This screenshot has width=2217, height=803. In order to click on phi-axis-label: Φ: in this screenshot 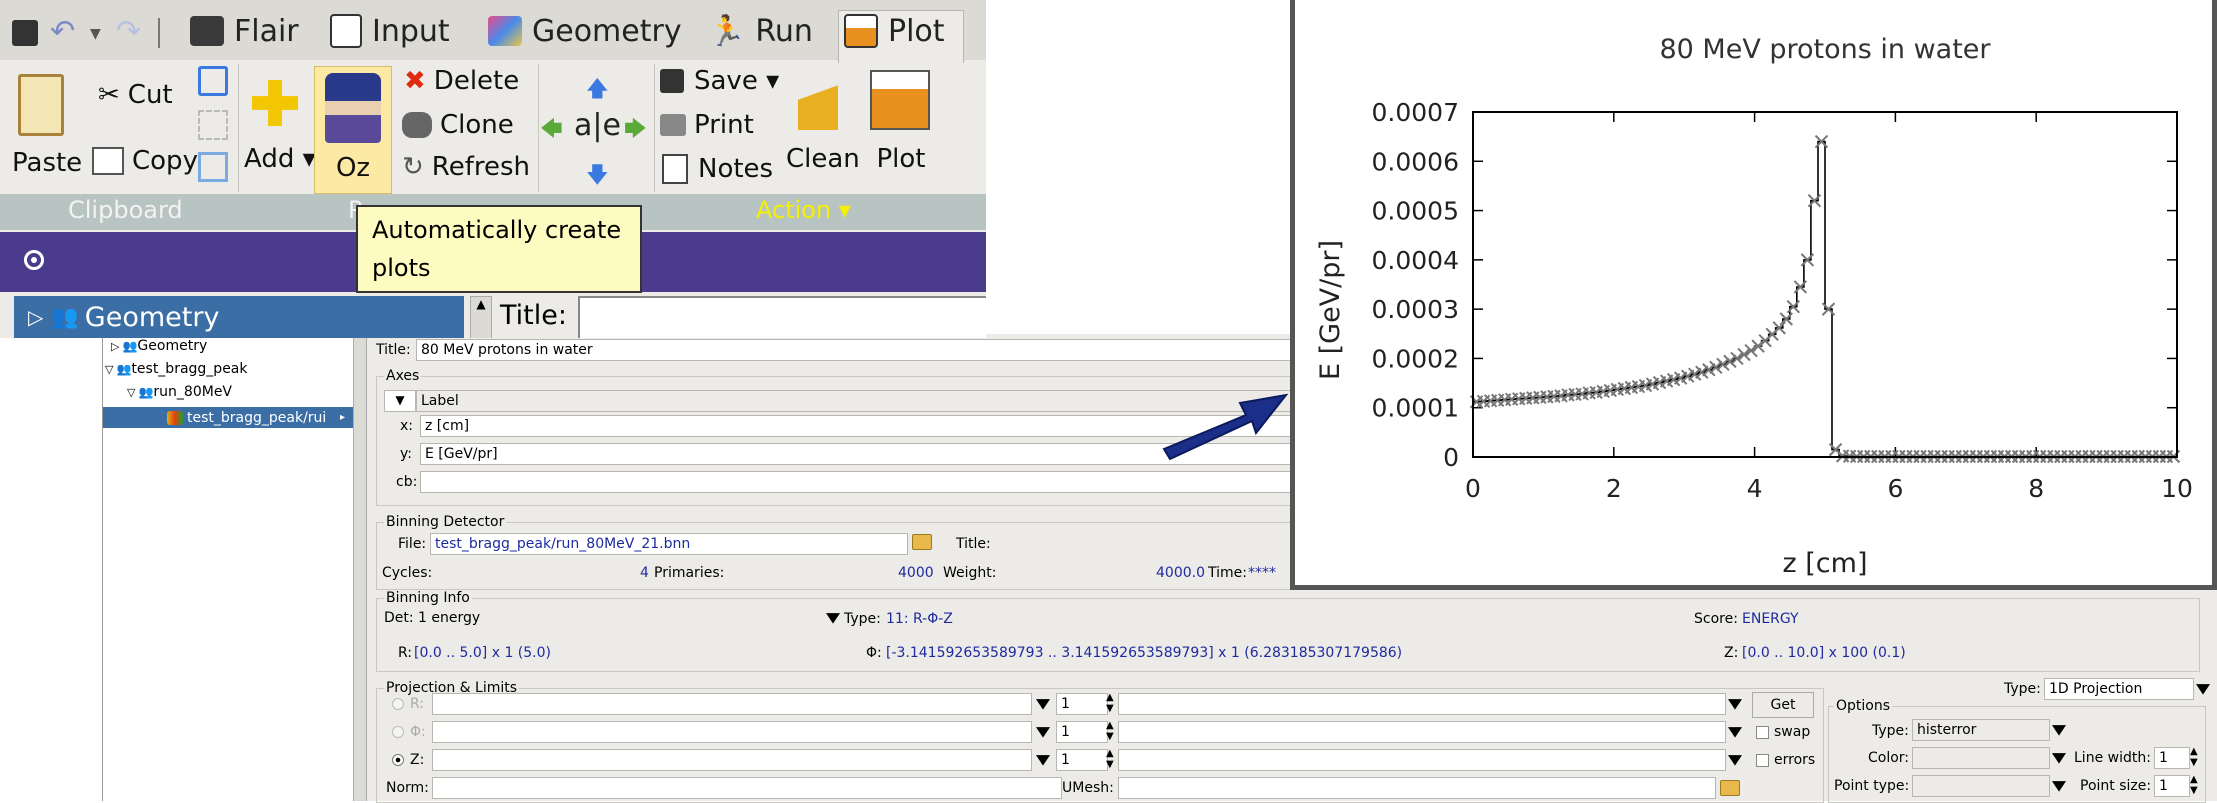, I will do `click(418, 732)`.